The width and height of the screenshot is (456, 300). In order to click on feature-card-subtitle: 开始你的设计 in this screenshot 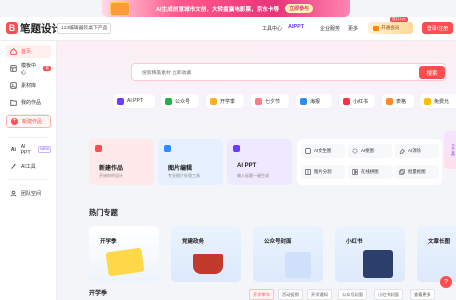, I will do `click(111, 175)`.